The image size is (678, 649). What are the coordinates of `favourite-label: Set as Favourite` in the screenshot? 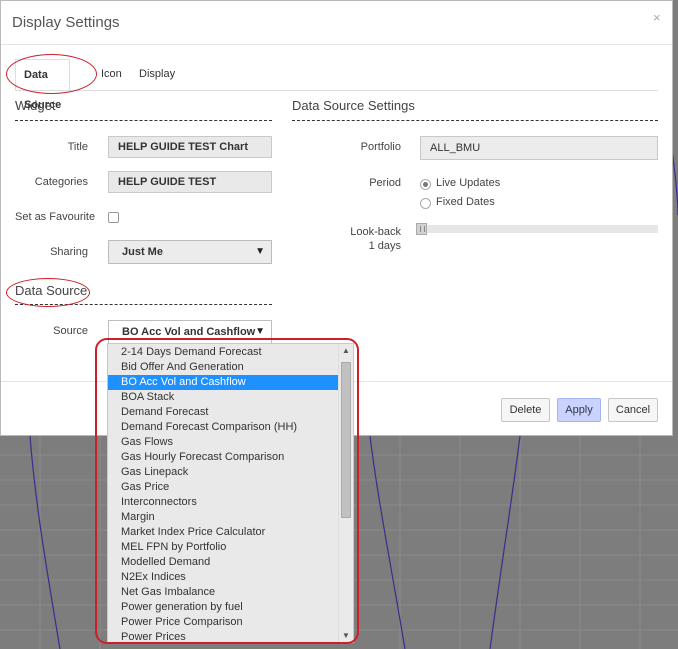 It's located at (55, 217).